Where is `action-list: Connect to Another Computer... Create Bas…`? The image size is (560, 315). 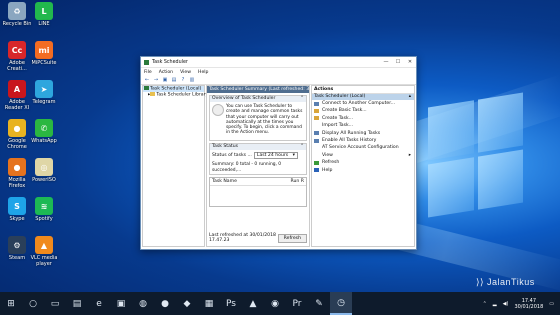
action-list: Connect to Another Computer... Create Bas… is located at coordinates (363, 137).